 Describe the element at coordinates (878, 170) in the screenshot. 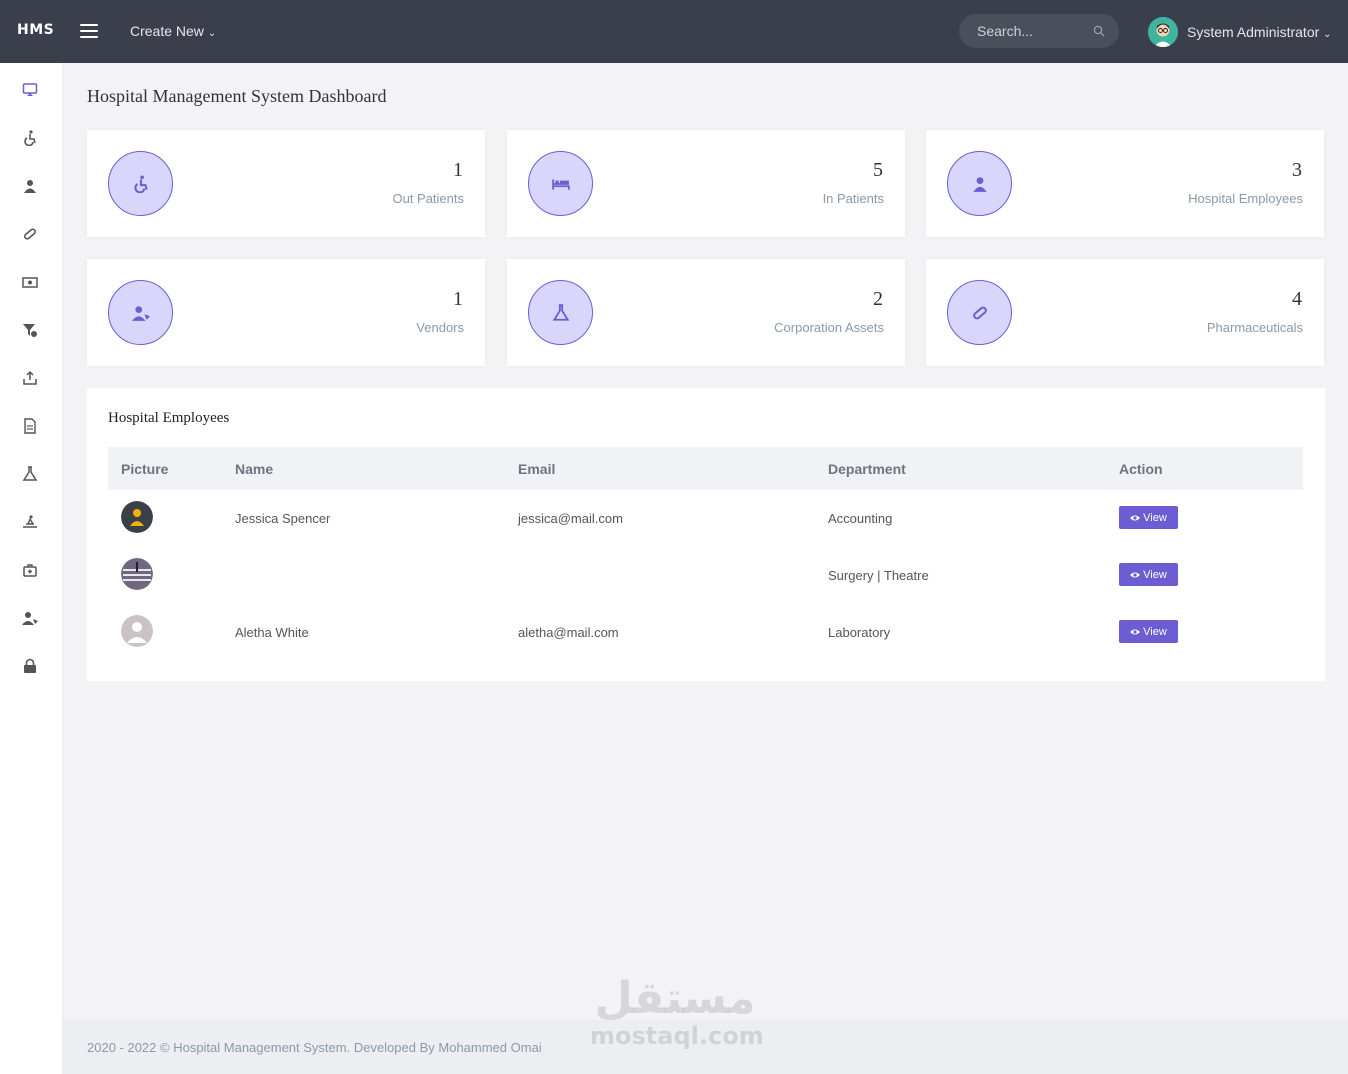

I see `stat-value: 5` at that location.